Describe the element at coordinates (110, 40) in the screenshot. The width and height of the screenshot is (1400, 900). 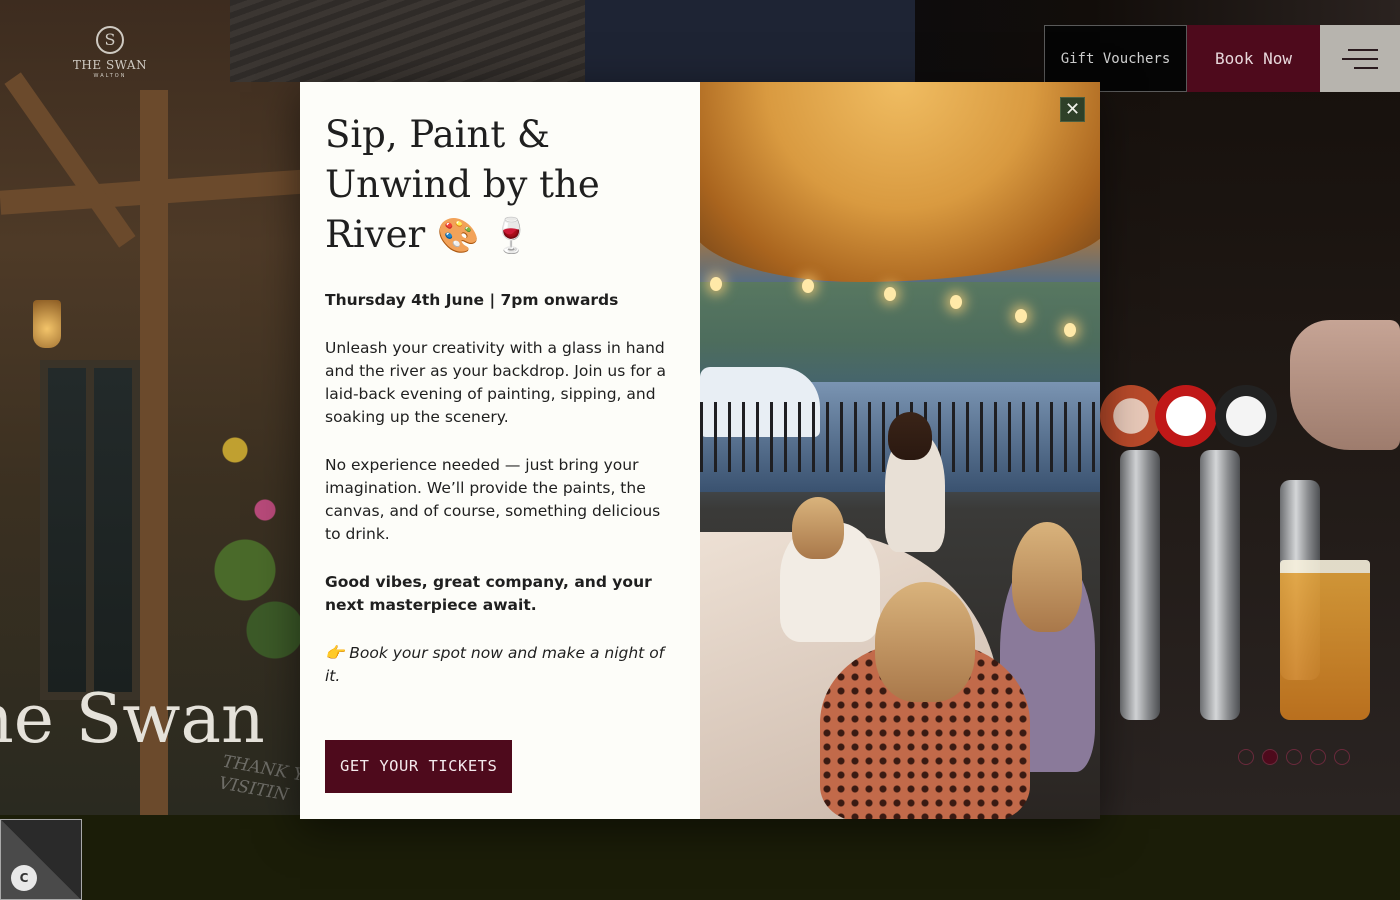
I see `swan-logo-icon: S` at that location.